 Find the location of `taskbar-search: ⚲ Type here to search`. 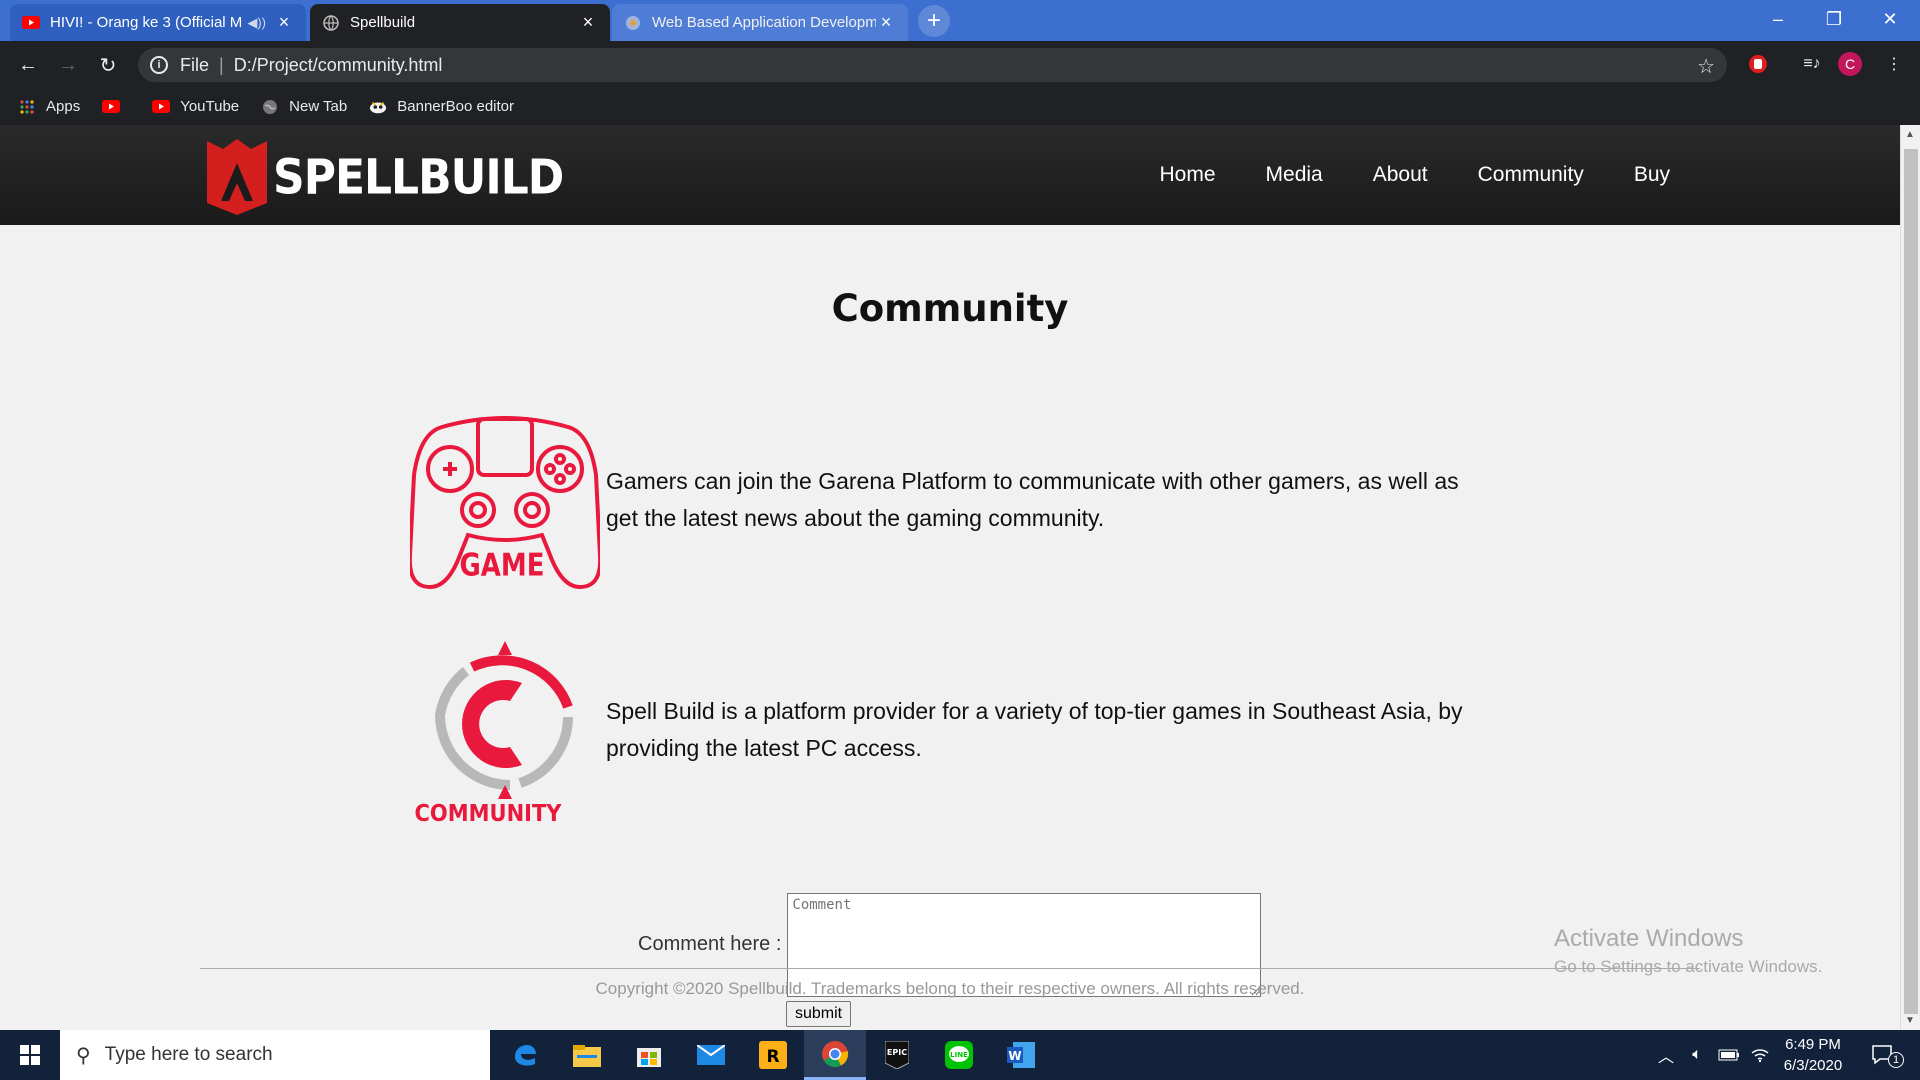

taskbar-search: ⚲ Type here to search is located at coordinates (275, 1055).